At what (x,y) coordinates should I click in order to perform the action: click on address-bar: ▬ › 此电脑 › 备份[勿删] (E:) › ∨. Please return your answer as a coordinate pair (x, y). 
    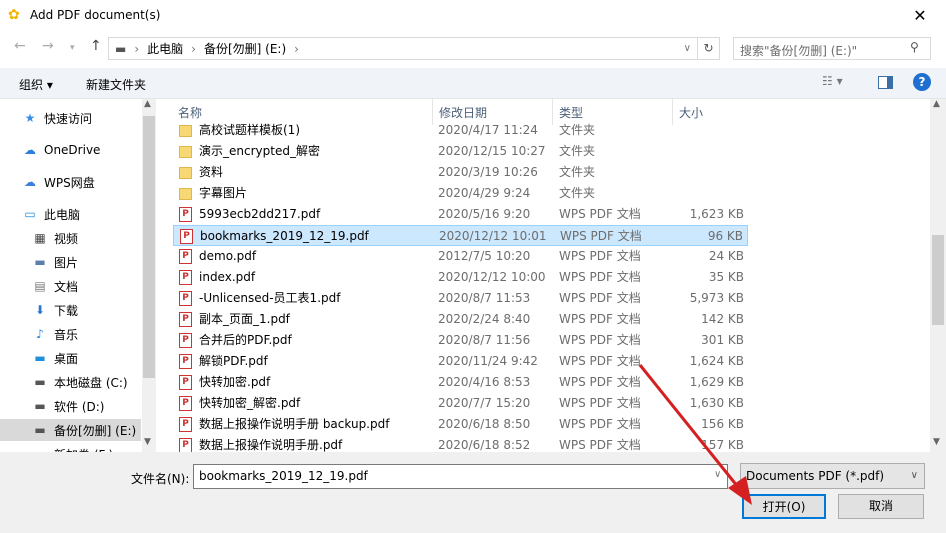
    Looking at the image, I should click on (403, 48).